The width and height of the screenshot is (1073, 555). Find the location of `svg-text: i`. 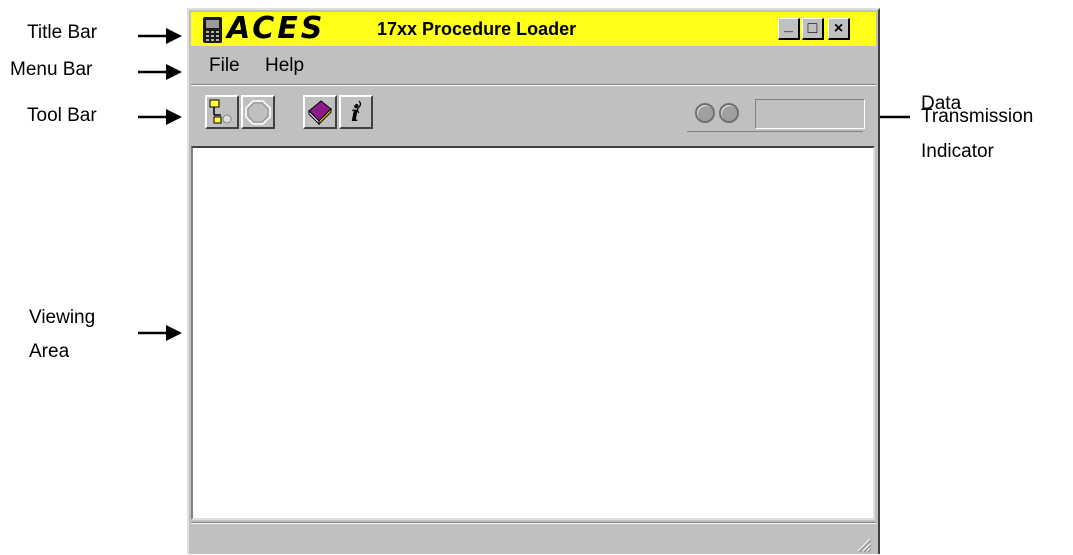

svg-text: i is located at coordinates (355, 114).